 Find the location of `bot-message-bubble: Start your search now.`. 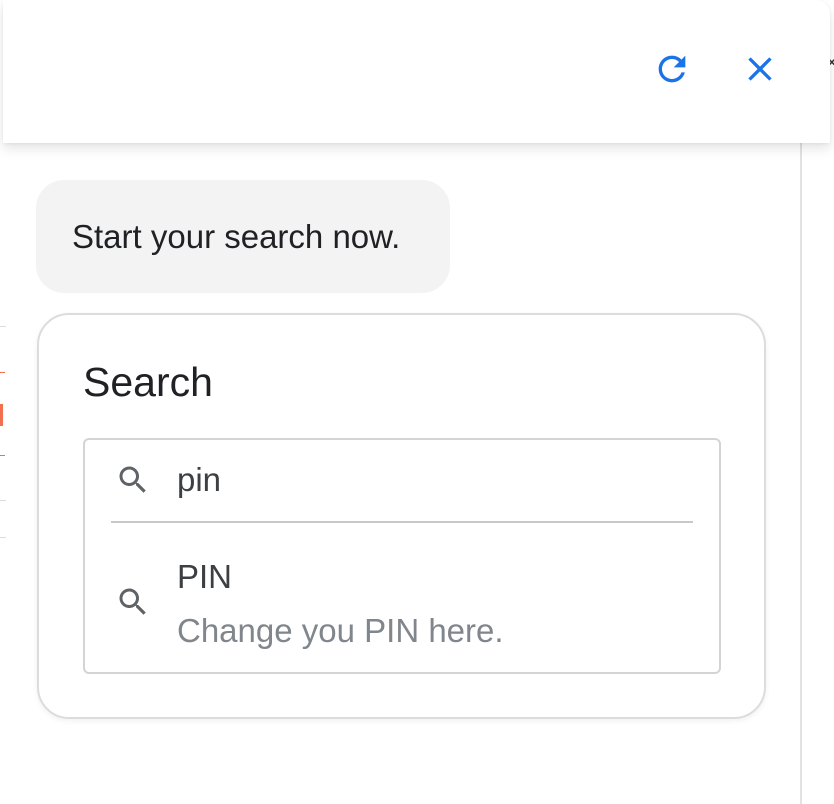

bot-message-bubble: Start your search now. is located at coordinates (243, 236).